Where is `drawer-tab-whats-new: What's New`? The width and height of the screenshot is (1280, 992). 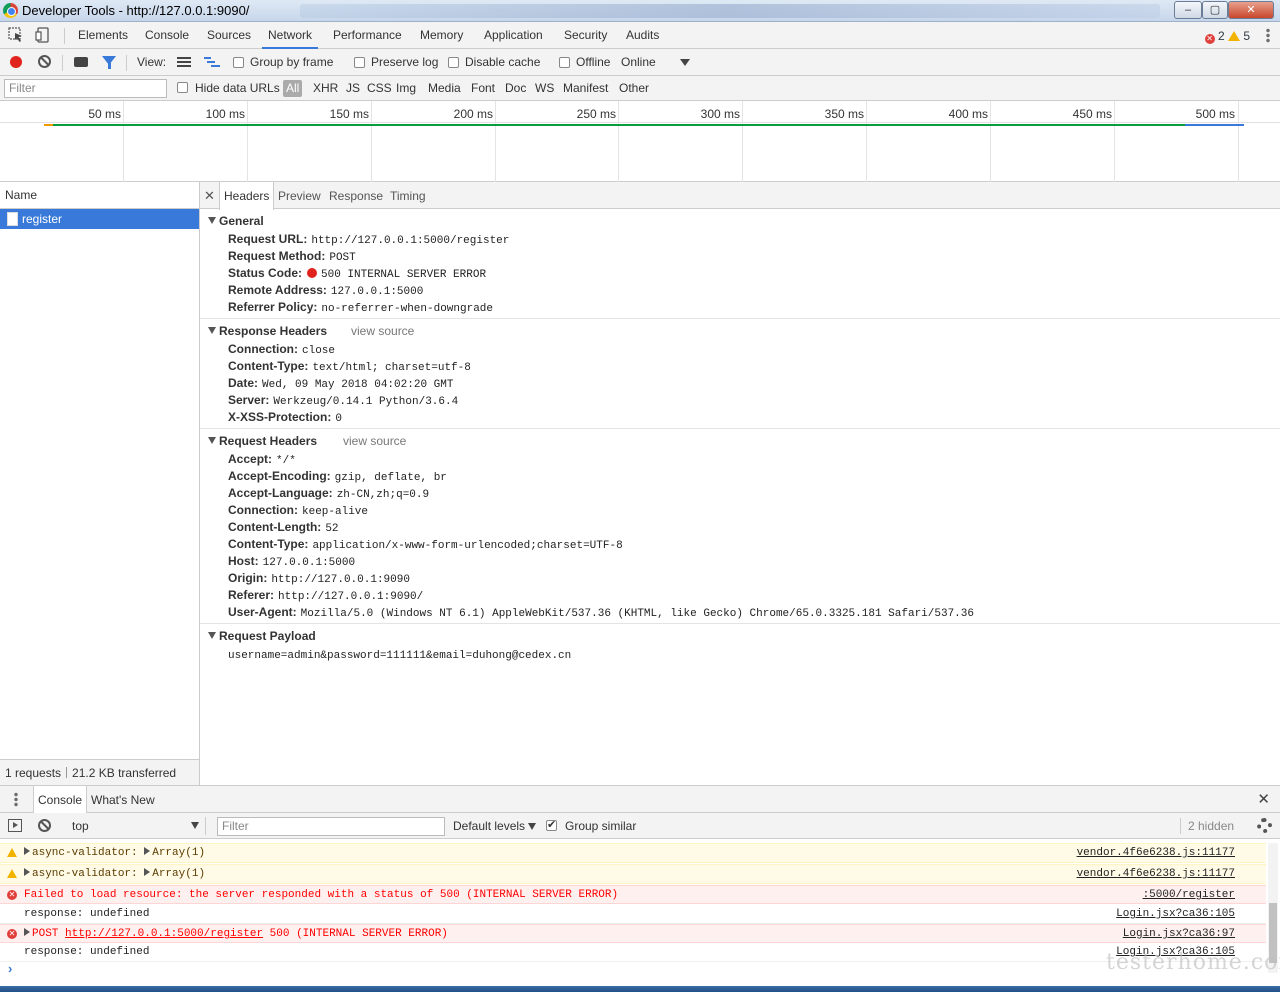 drawer-tab-whats-new: What's New is located at coordinates (123, 800).